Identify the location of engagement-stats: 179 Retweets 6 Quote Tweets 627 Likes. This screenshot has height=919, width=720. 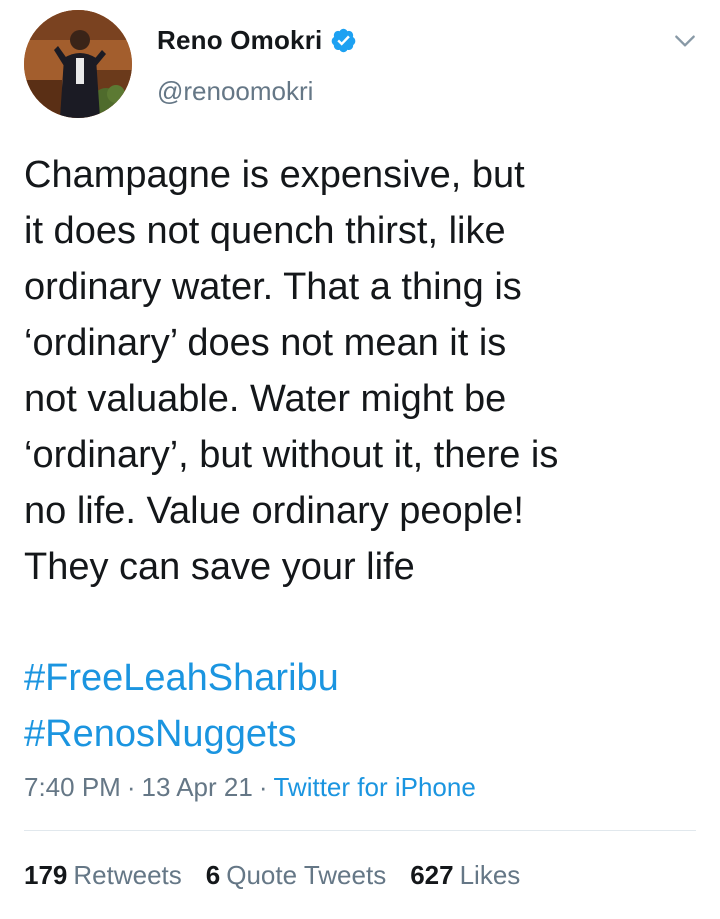
(284, 875).